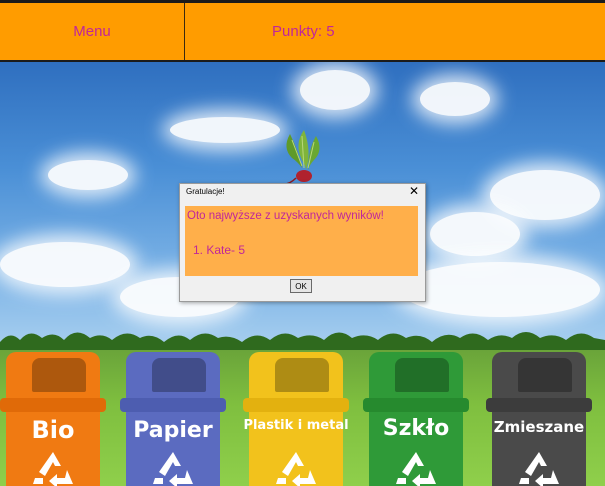  I want to click on beet-icon, so click(304, 158).